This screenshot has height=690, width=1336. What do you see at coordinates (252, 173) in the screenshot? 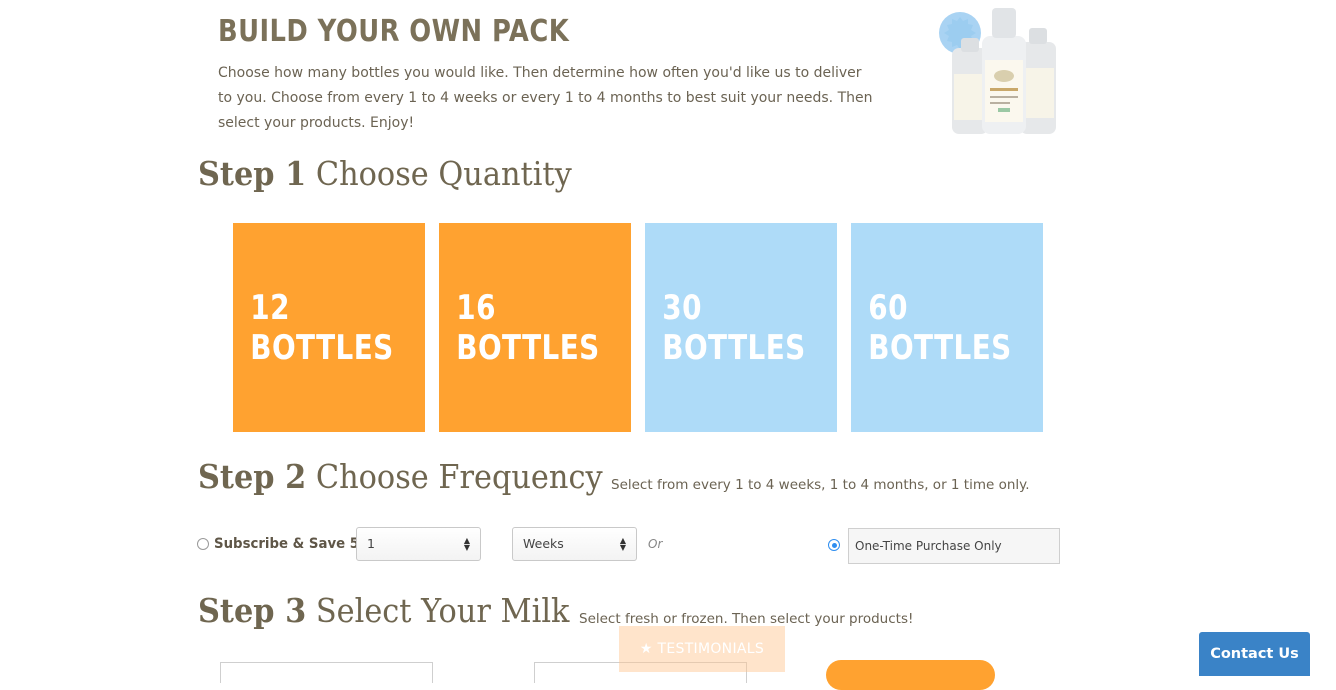
I see `step1-number: Step 1` at bounding box center [252, 173].